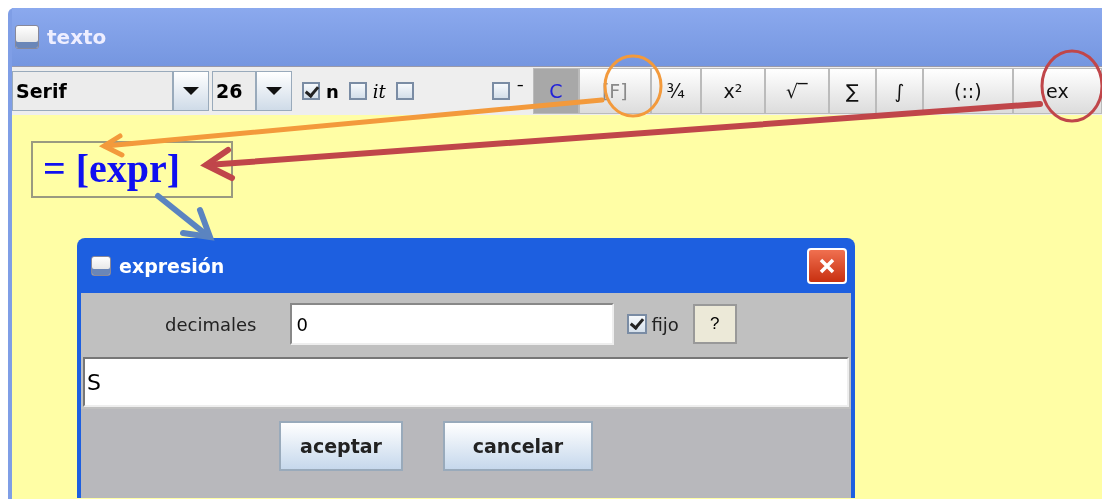 The width and height of the screenshot is (1102, 499). What do you see at coordinates (796, 91) in the screenshot?
I see `toolbar-button: √‾` at bounding box center [796, 91].